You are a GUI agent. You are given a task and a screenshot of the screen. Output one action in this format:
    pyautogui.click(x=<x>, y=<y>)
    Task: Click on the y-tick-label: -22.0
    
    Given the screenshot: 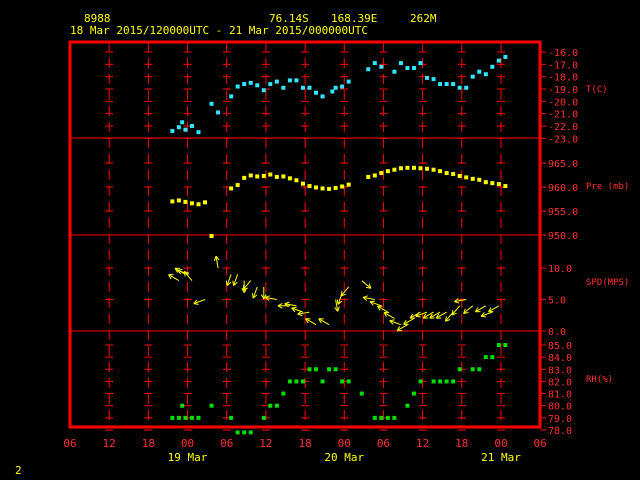 What is the action you would take?
    pyautogui.click(x=563, y=127)
    